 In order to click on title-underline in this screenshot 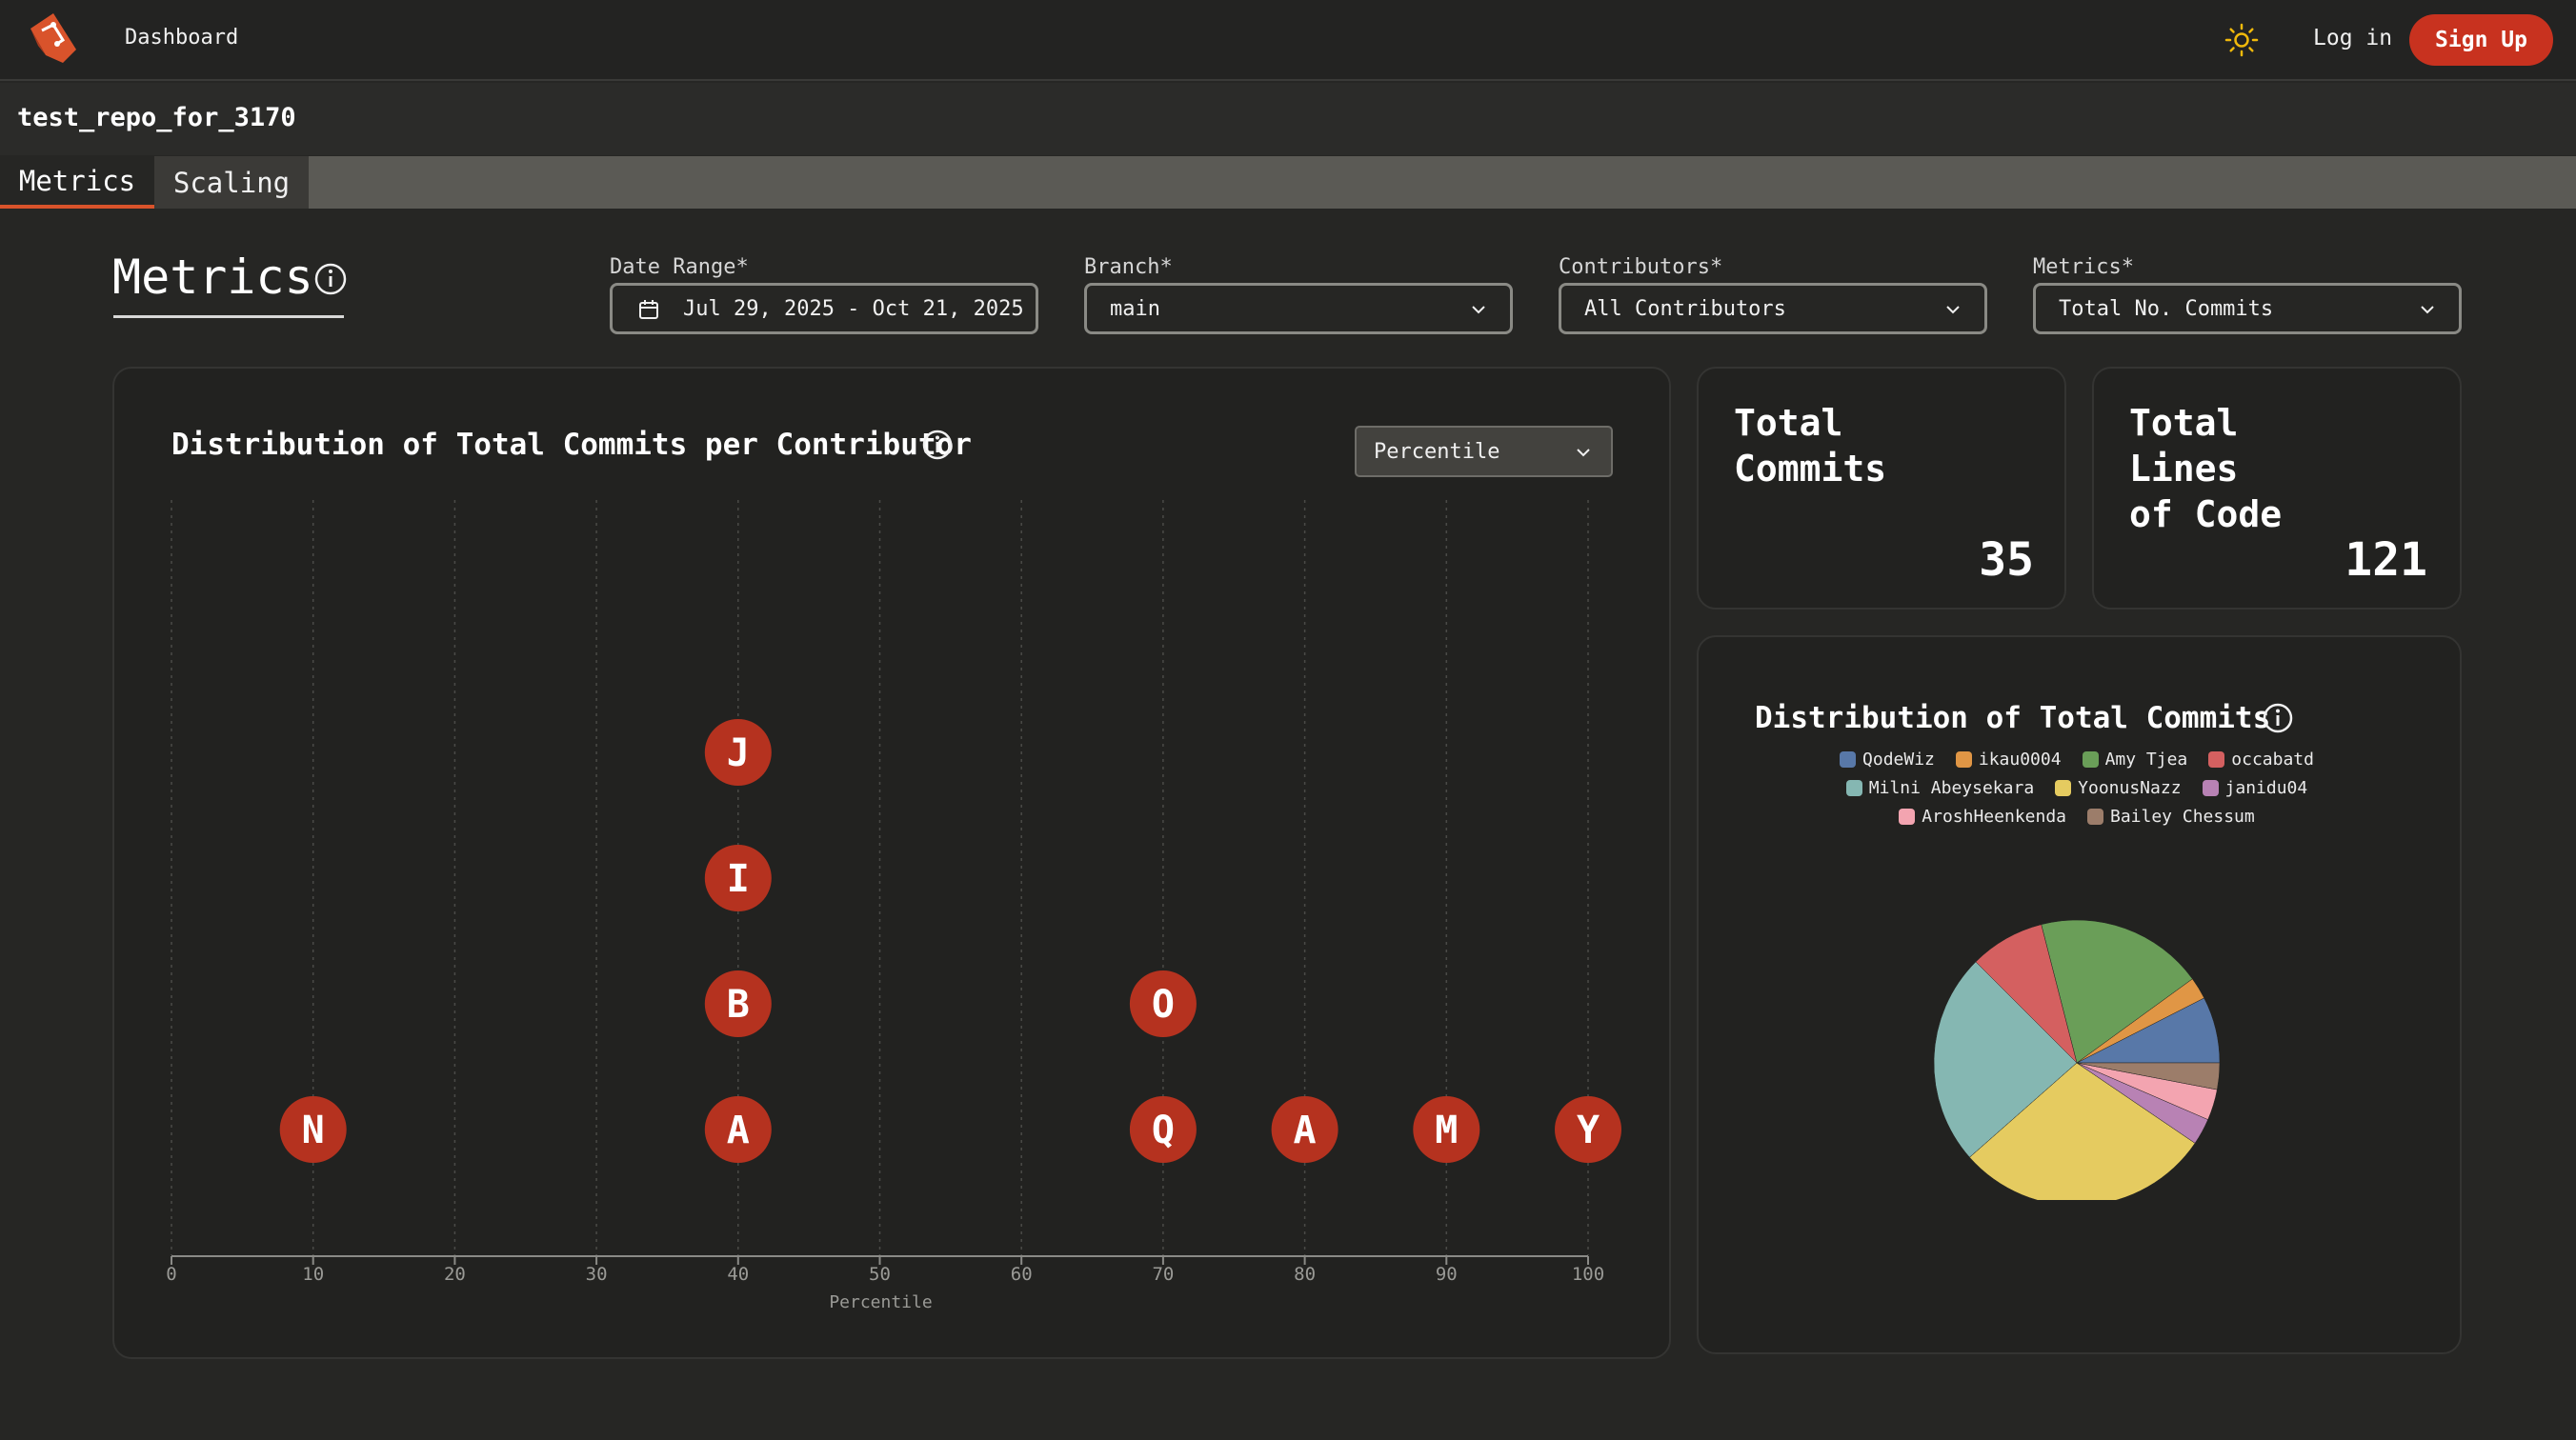, I will do `click(229, 316)`.